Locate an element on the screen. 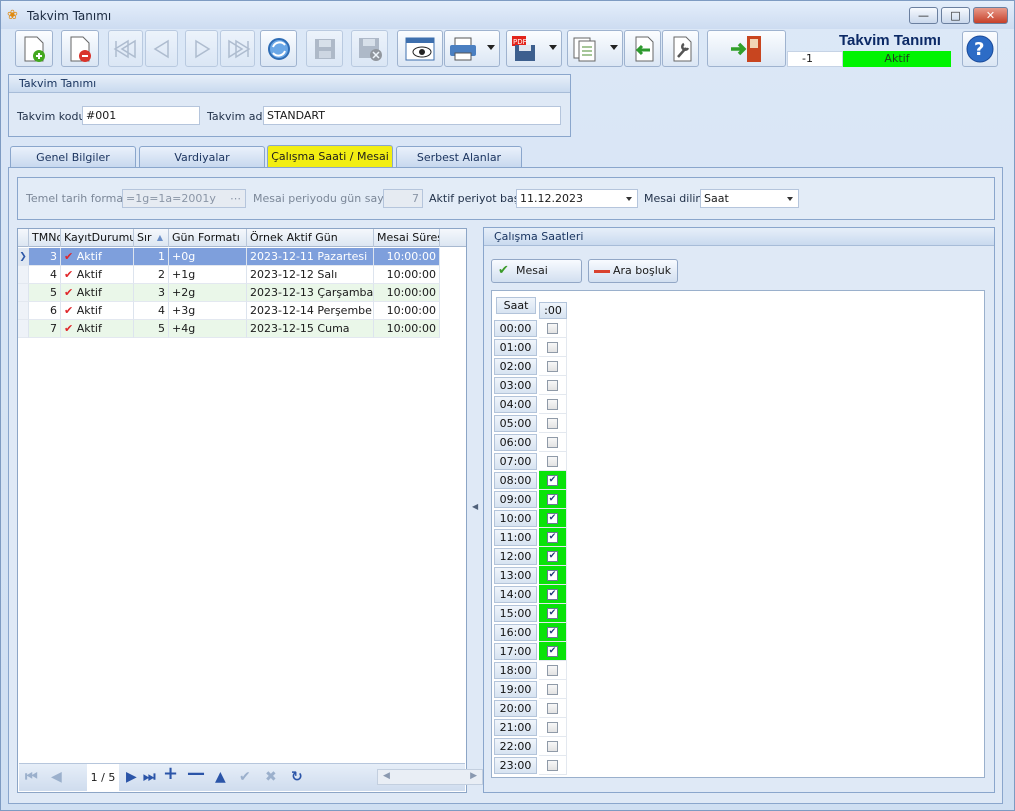 The width and height of the screenshot is (1015, 811). column-header-status: KayıtDurumu is located at coordinates (97, 238).